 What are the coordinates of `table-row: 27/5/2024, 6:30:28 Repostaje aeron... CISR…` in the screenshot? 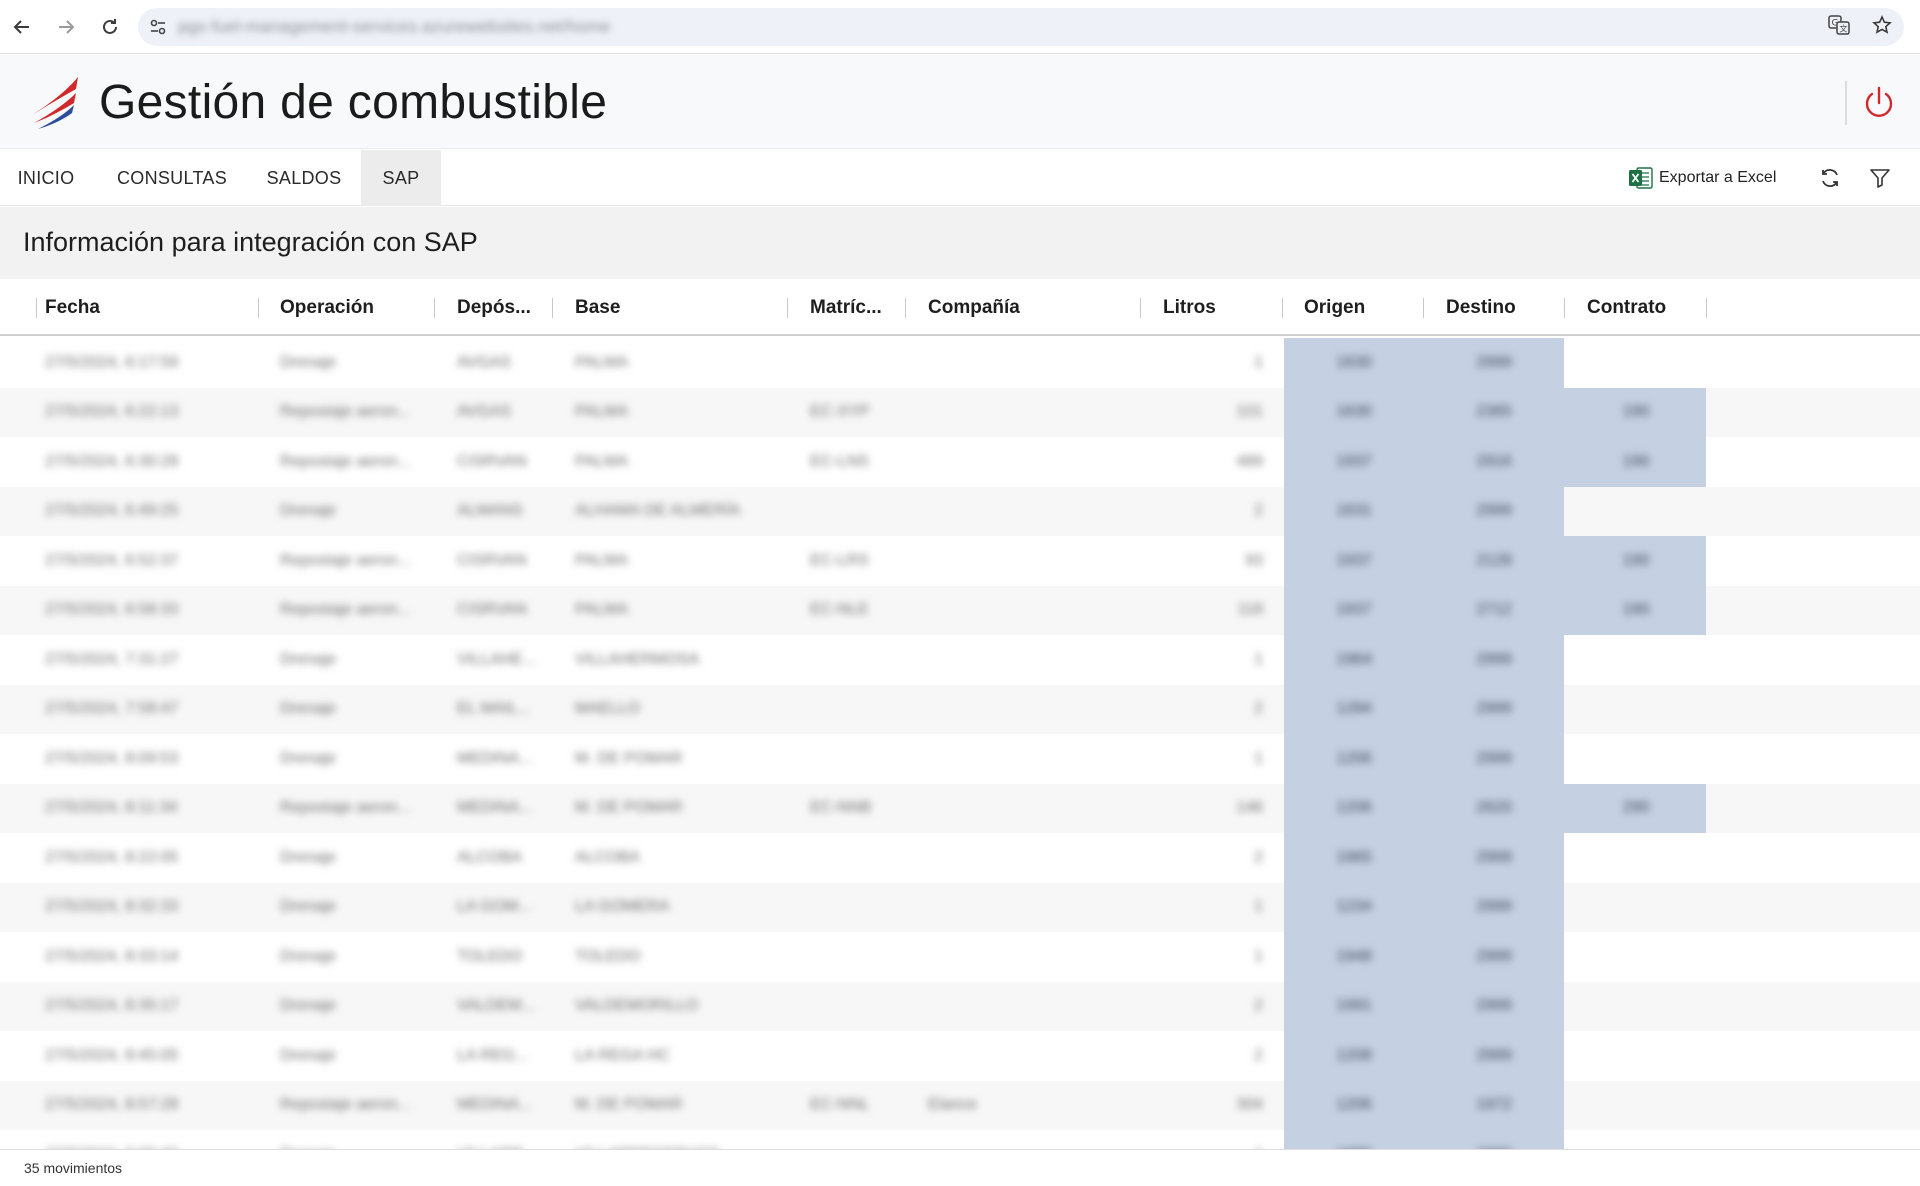 It's located at (960, 462).